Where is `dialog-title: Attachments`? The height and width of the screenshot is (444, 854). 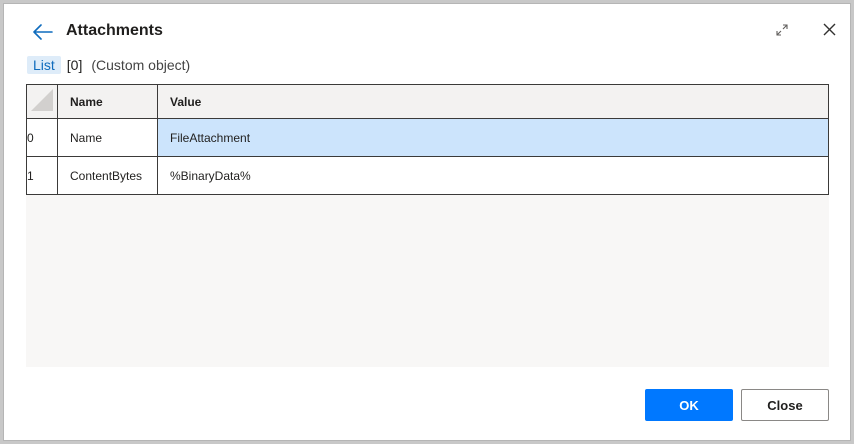
dialog-title: Attachments is located at coordinates (114, 30).